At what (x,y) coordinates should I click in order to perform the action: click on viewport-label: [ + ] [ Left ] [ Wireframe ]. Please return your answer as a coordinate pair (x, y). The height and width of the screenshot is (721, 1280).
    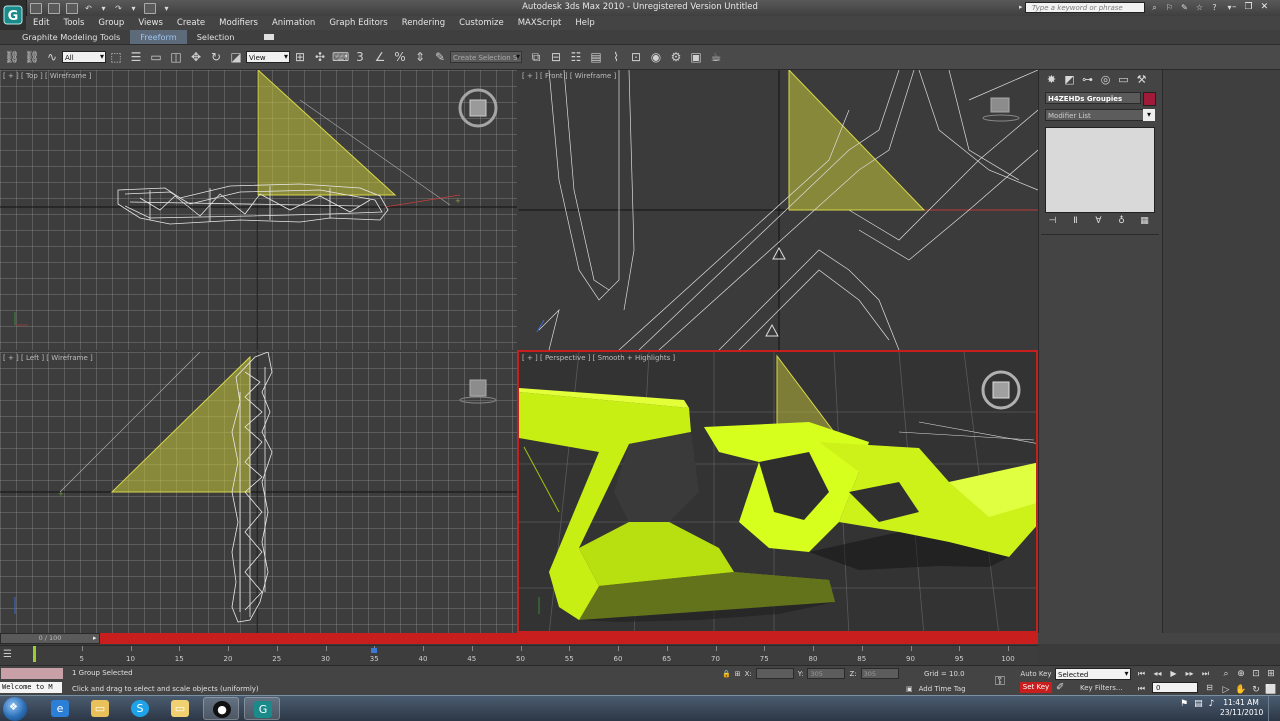
    Looking at the image, I should click on (48, 358).